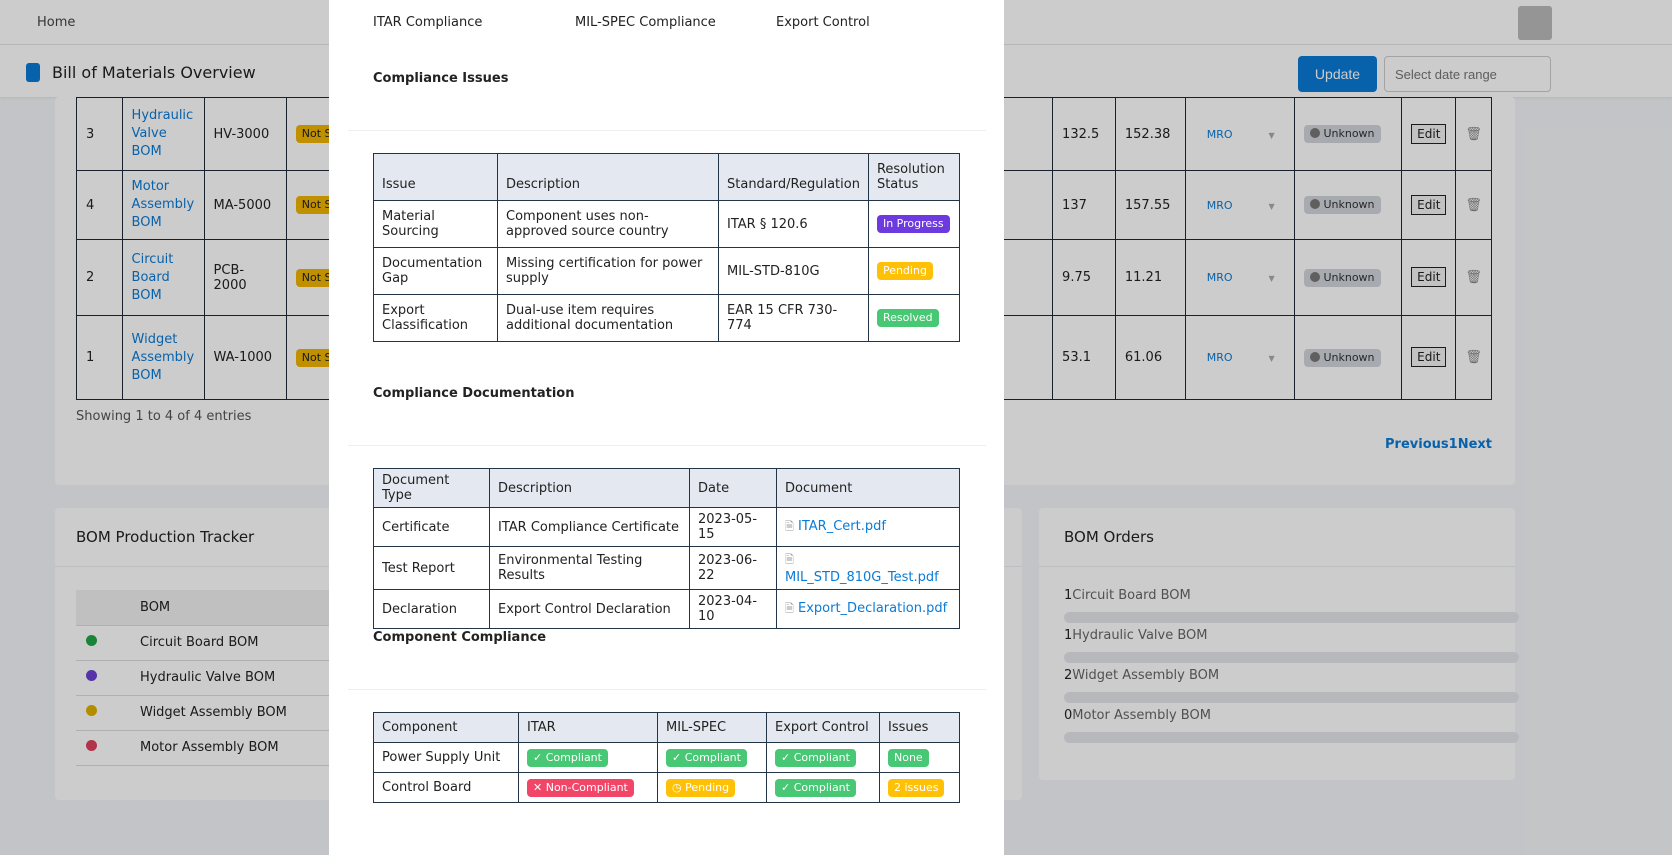 The image size is (1672, 855). I want to click on doc-date: 2023-05-15, so click(728, 527).